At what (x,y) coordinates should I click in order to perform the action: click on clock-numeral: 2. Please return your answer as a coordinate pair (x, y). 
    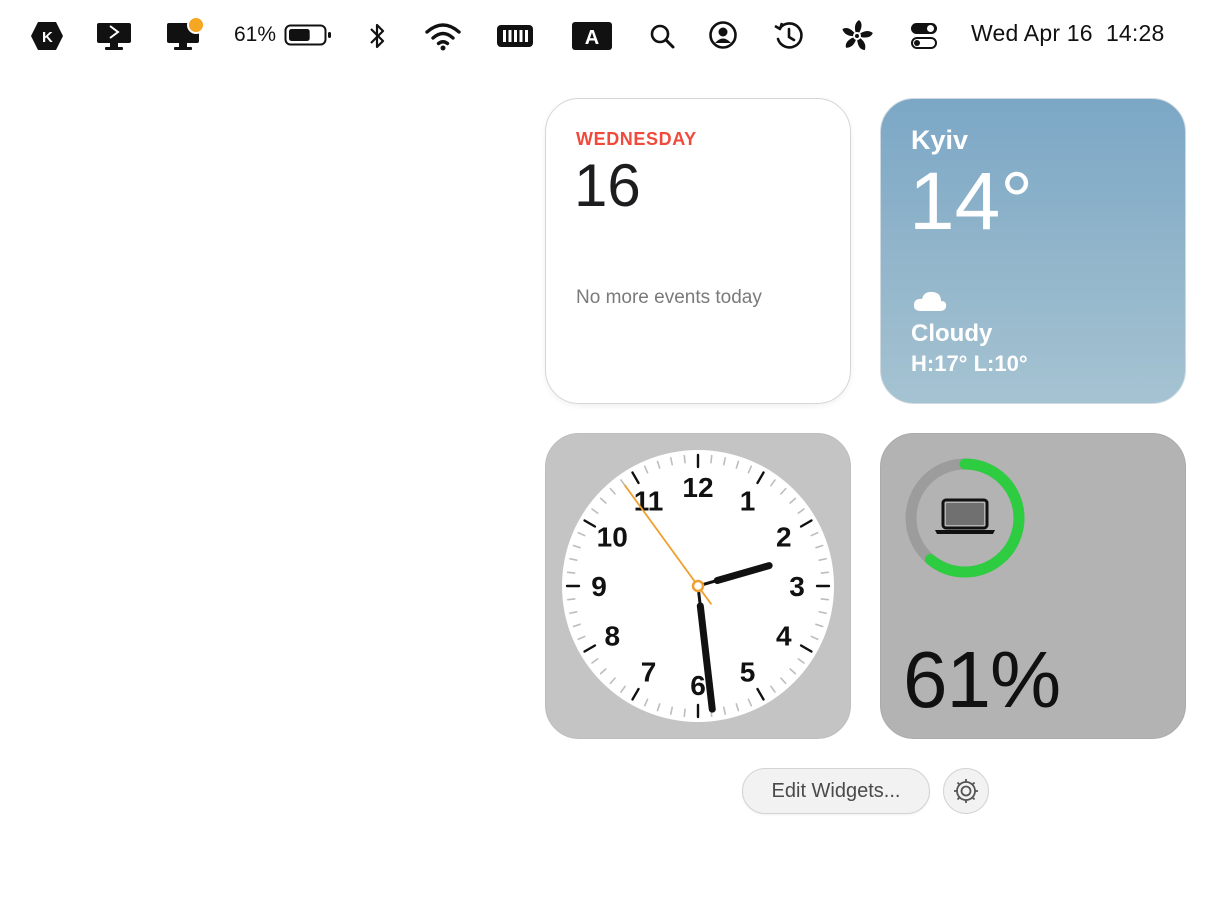
    Looking at the image, I should click on (784, 537).